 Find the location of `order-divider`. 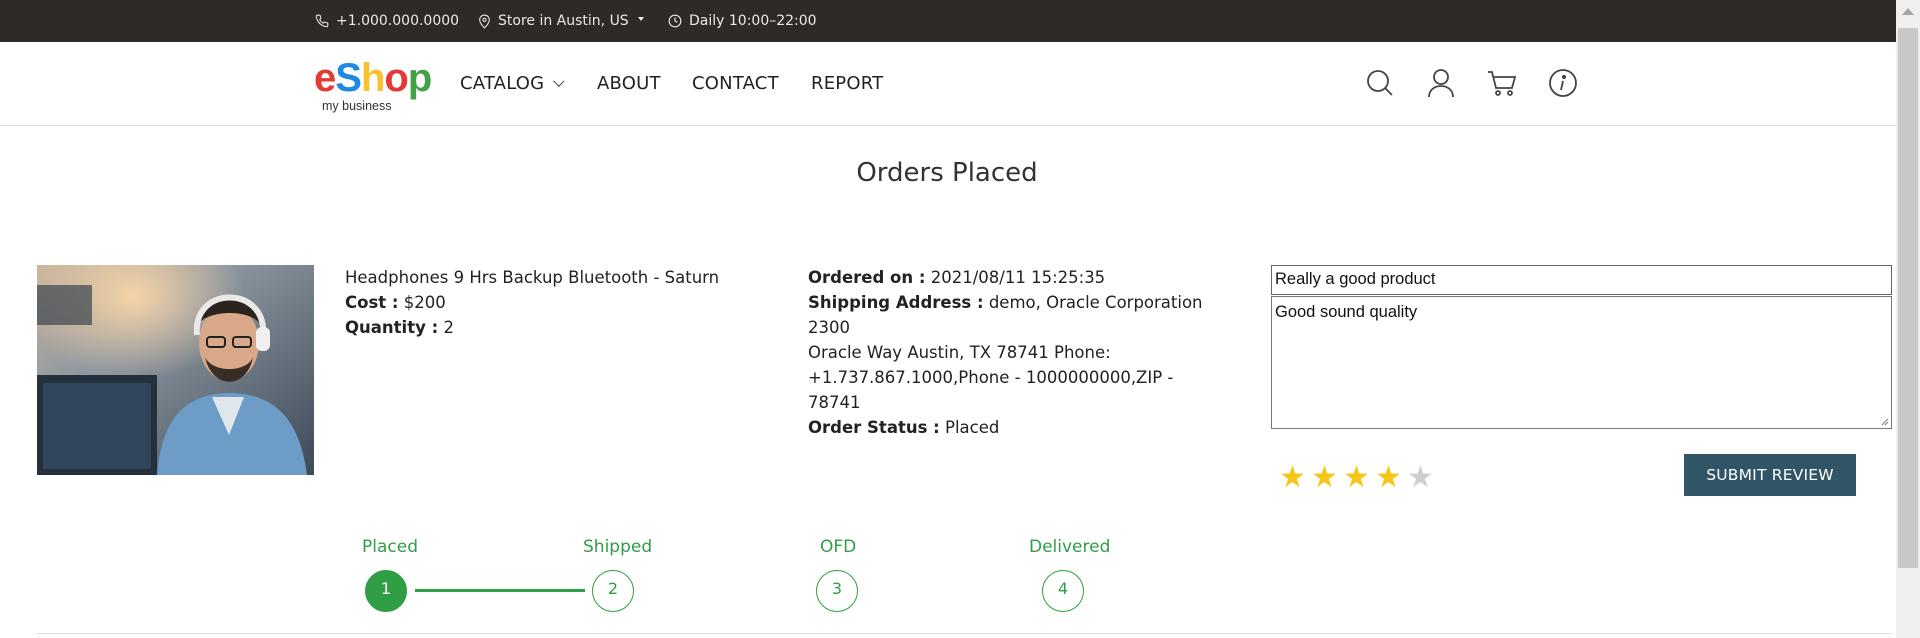

order-divider is located at coordinates (965, 633).